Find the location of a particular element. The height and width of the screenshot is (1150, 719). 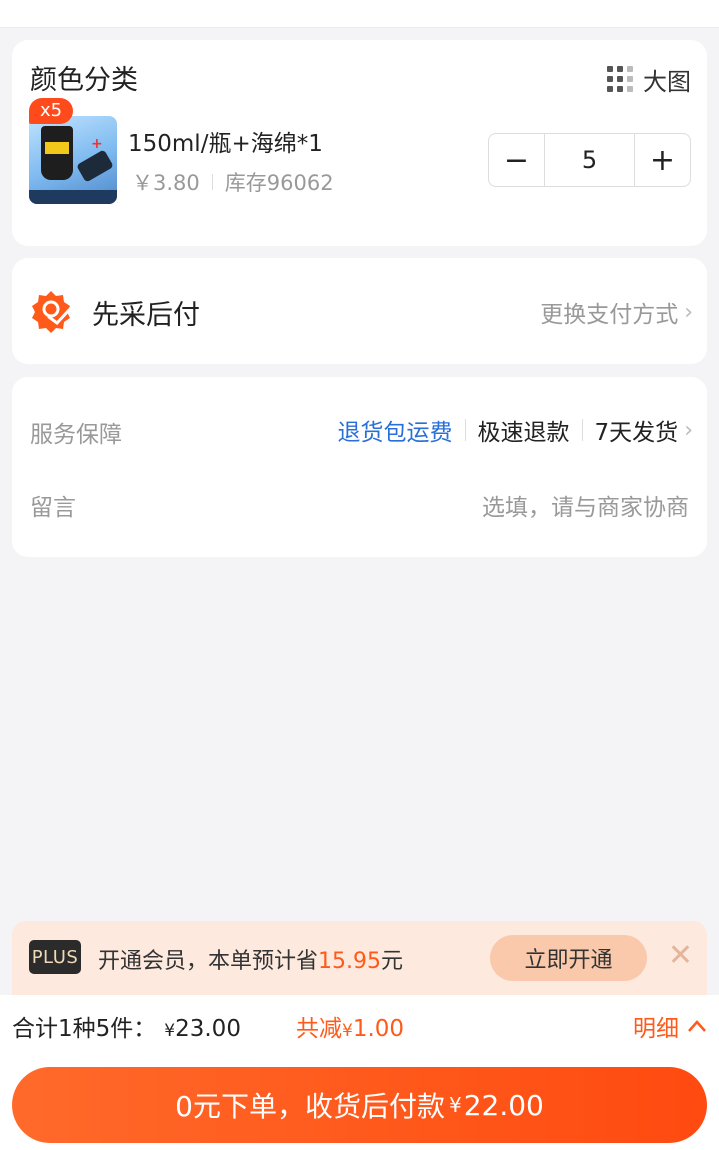

sponge-image is located at coordinates (95, 166).